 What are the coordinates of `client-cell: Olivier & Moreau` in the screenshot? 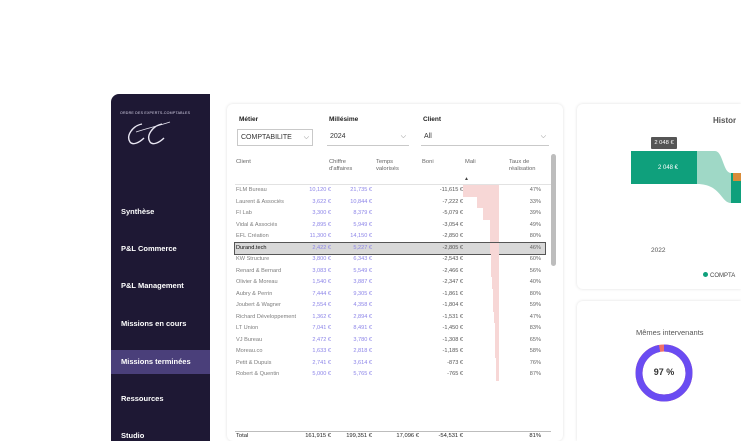 It's located at (257, 282).